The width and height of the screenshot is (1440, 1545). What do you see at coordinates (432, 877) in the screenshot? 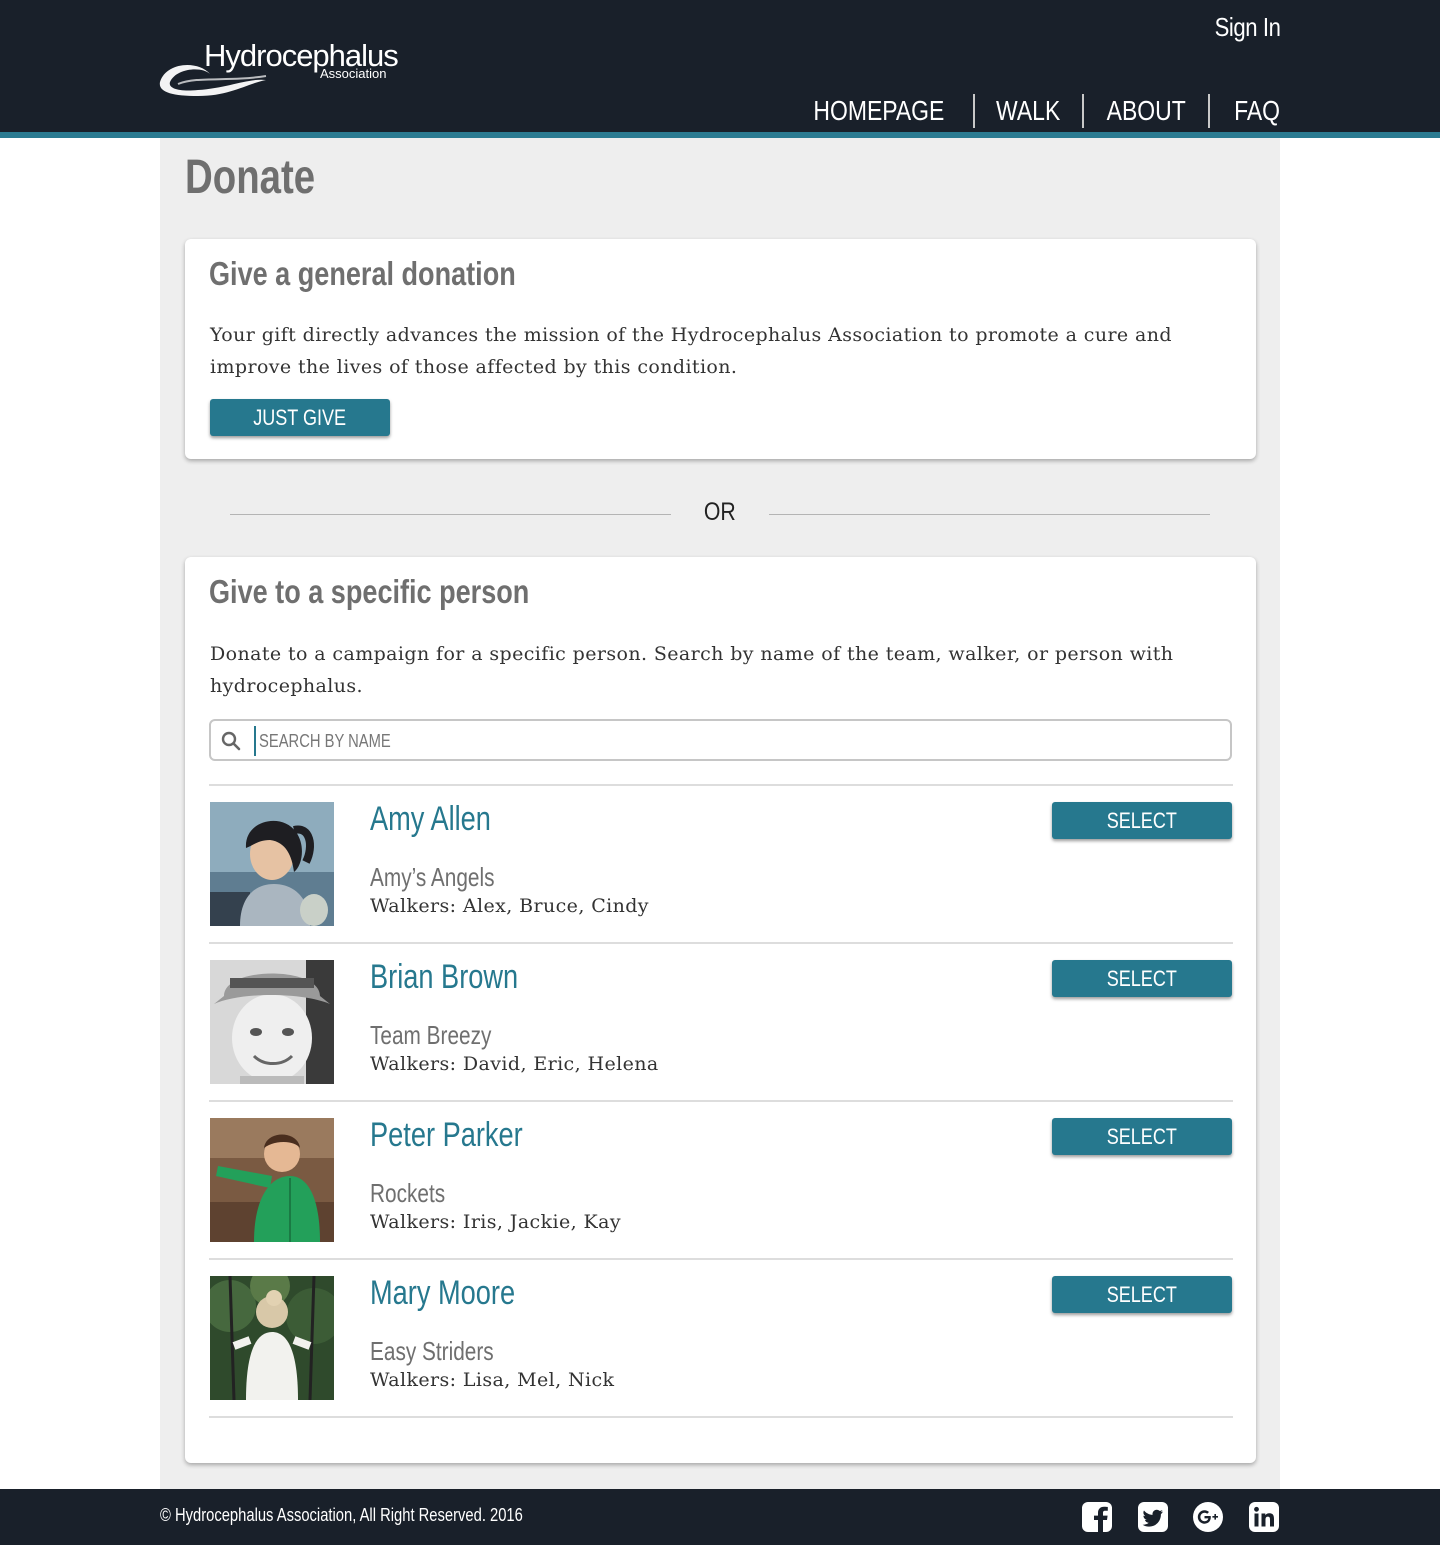
I see `team-name: Amy’s Angels` at bounding box center [432, 877].